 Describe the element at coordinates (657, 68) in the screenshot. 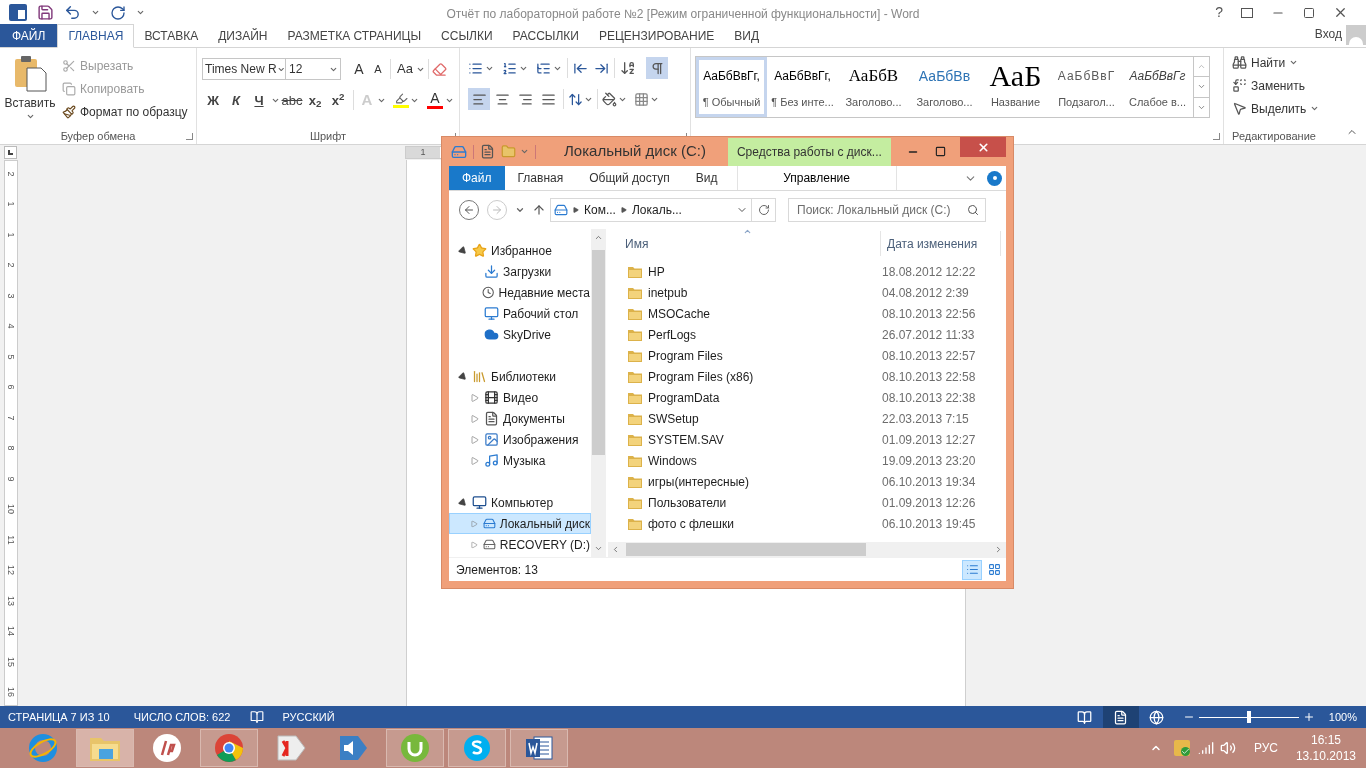

I see `show-marks-button` at that location.